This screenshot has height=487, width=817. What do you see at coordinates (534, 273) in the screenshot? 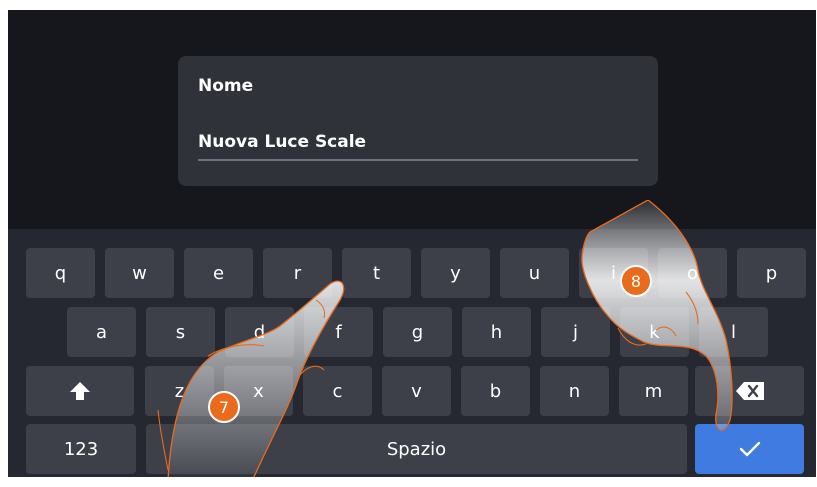
I see `key-u: u` at bounding box center [534, 273].